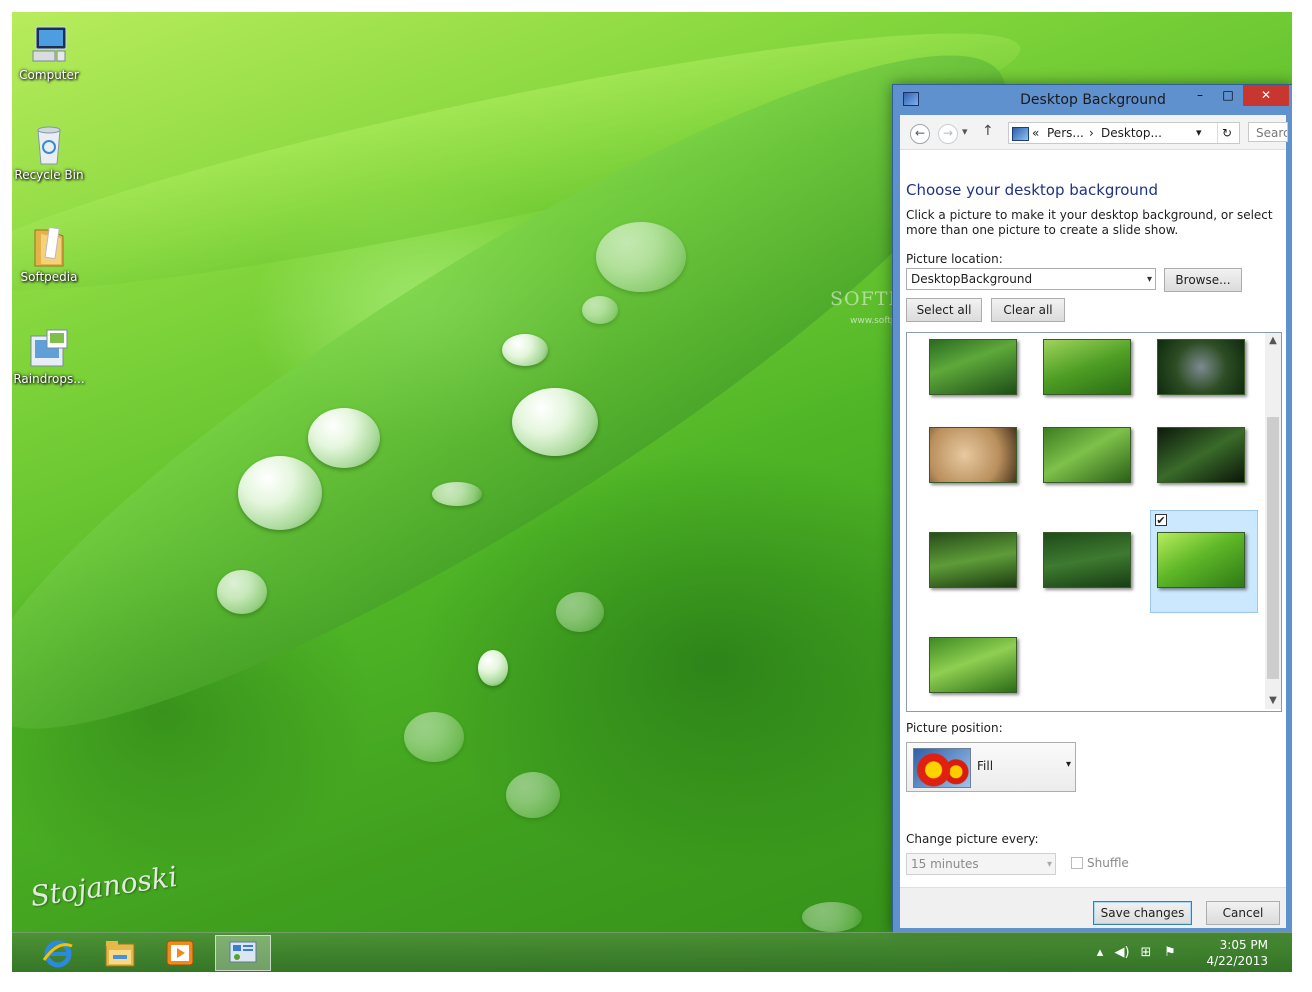 The image size is (1312, 992). I want to click on taskbar-control-panel, so click(243, 953).